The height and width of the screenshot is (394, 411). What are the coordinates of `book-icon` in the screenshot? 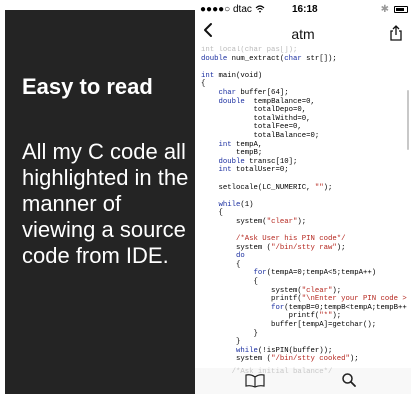 It's located at (255, 381).